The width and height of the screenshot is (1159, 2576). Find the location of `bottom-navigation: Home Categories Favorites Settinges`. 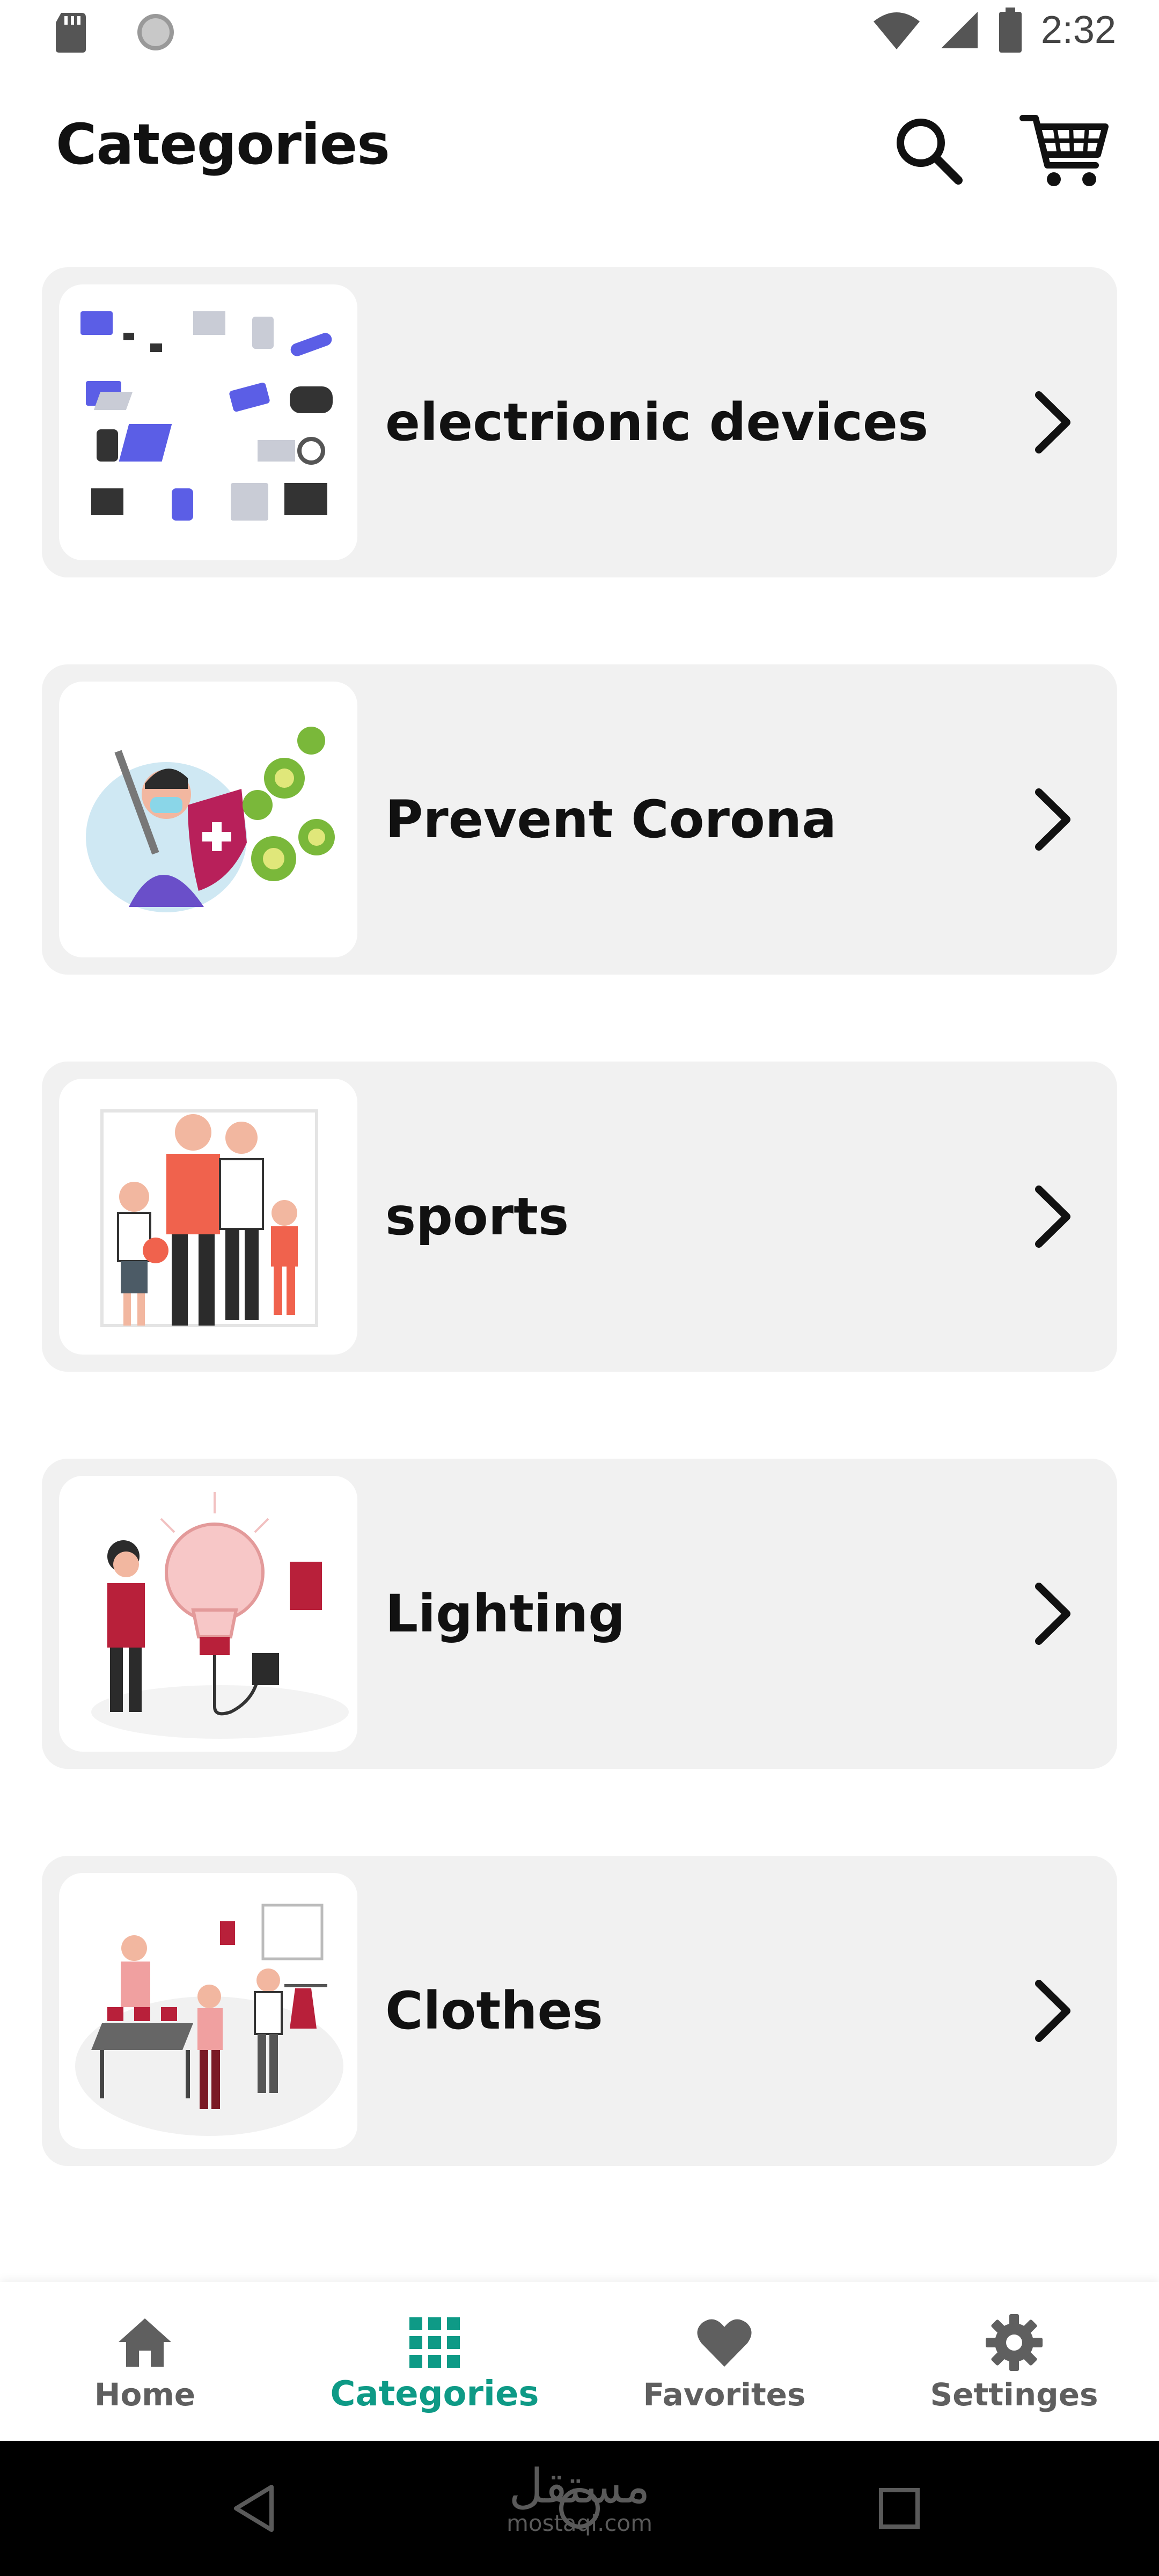

bottom-navigation: Home Categories Favorites Settinges is located at coordinates (579, 2361).